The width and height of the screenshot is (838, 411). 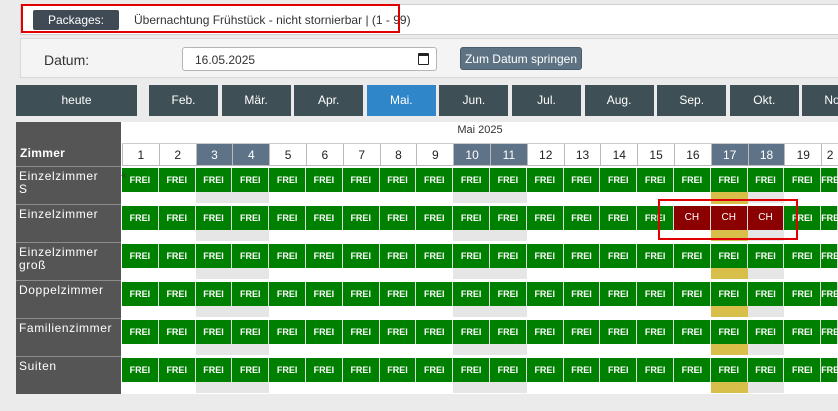 I want to click on month-button-9: Nov., so click(x=820, y=100).